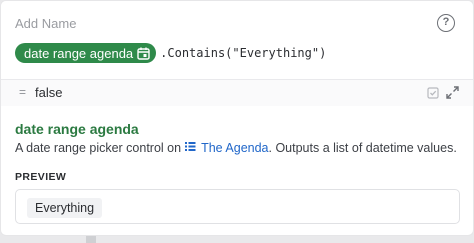  I want to click on add-name-field: Add Name, so click(45, 23).